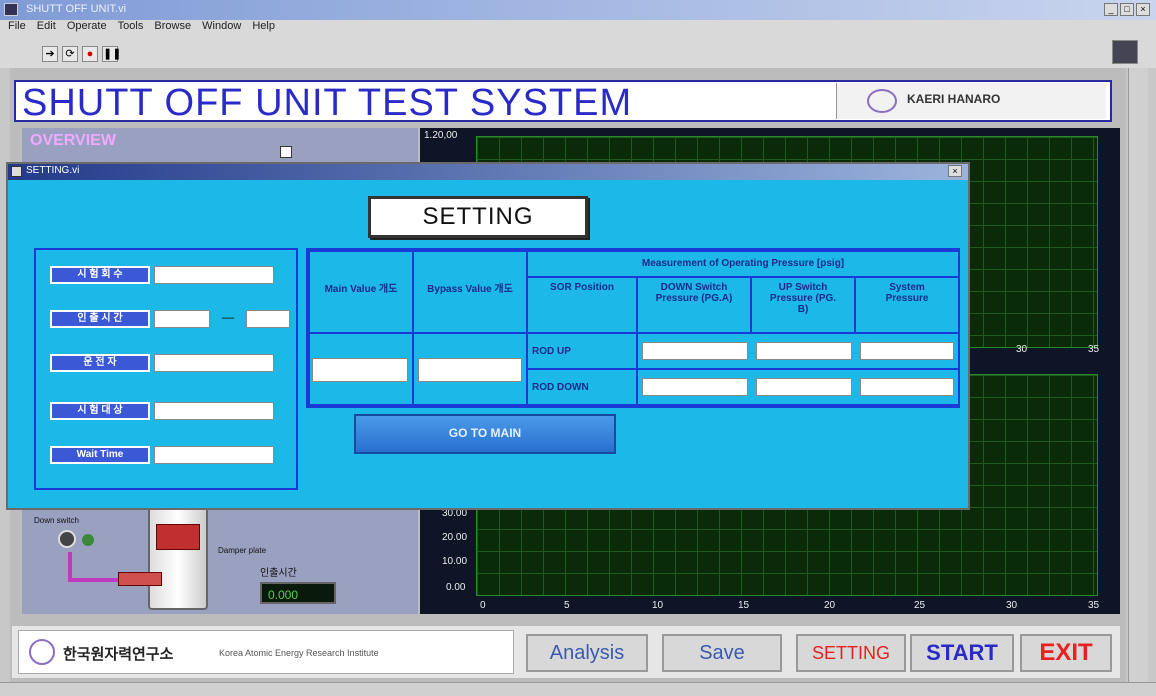  I want to click on row-rod-down: ROD DOWN, so click(582, 387).